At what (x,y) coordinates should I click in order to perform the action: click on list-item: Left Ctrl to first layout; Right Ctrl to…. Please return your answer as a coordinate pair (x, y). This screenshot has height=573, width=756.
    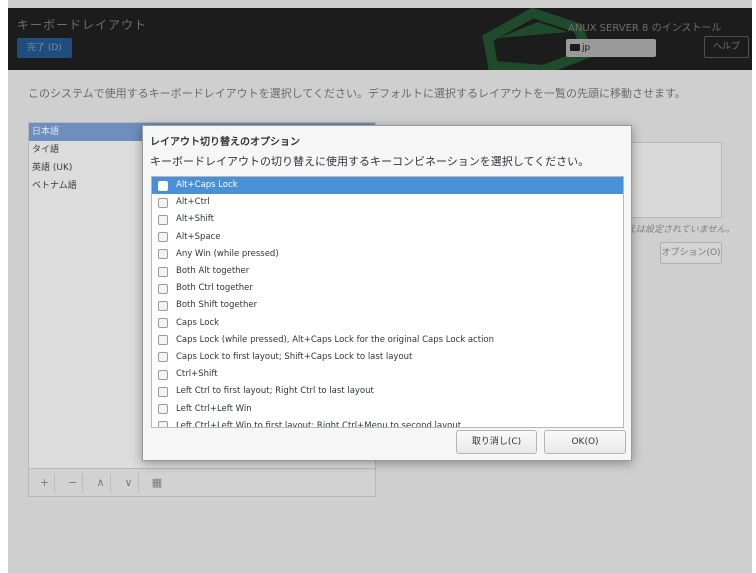
    Looking at the image, I should click on (387, 391).